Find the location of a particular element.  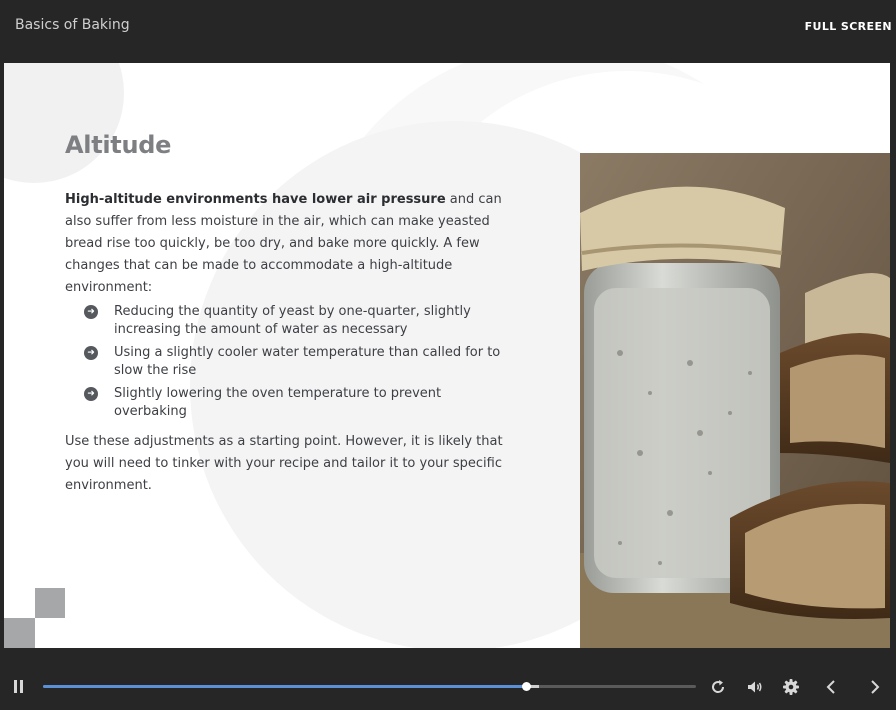

previous-slide-button is located at coordinates (831, 687).